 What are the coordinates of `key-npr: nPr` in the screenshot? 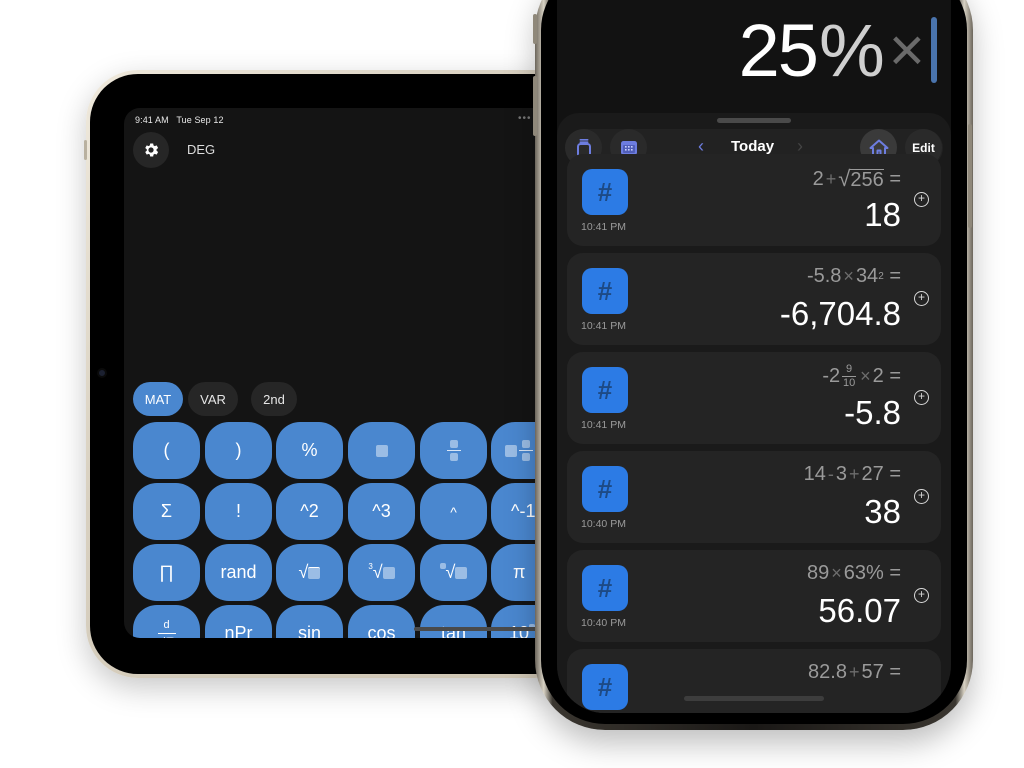 It's located at (238, 621).